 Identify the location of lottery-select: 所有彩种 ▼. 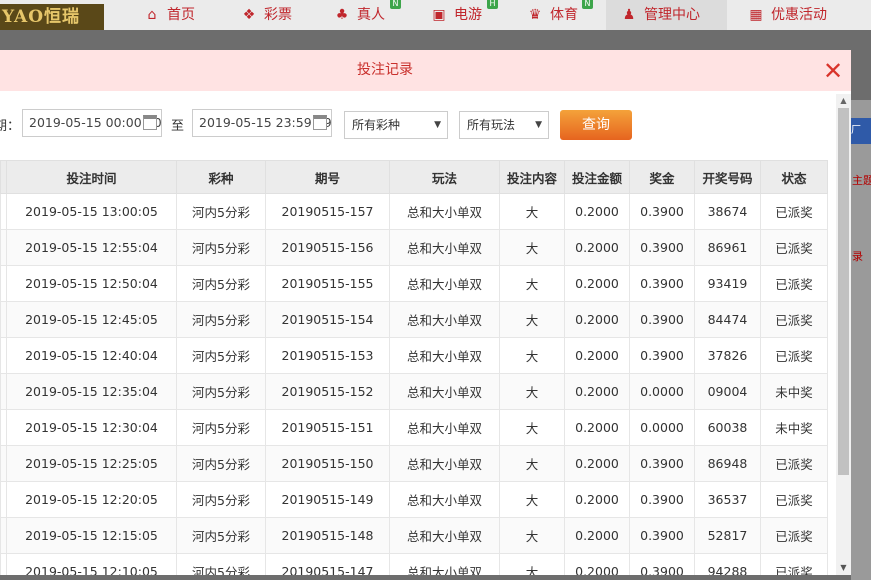
(396, 125).